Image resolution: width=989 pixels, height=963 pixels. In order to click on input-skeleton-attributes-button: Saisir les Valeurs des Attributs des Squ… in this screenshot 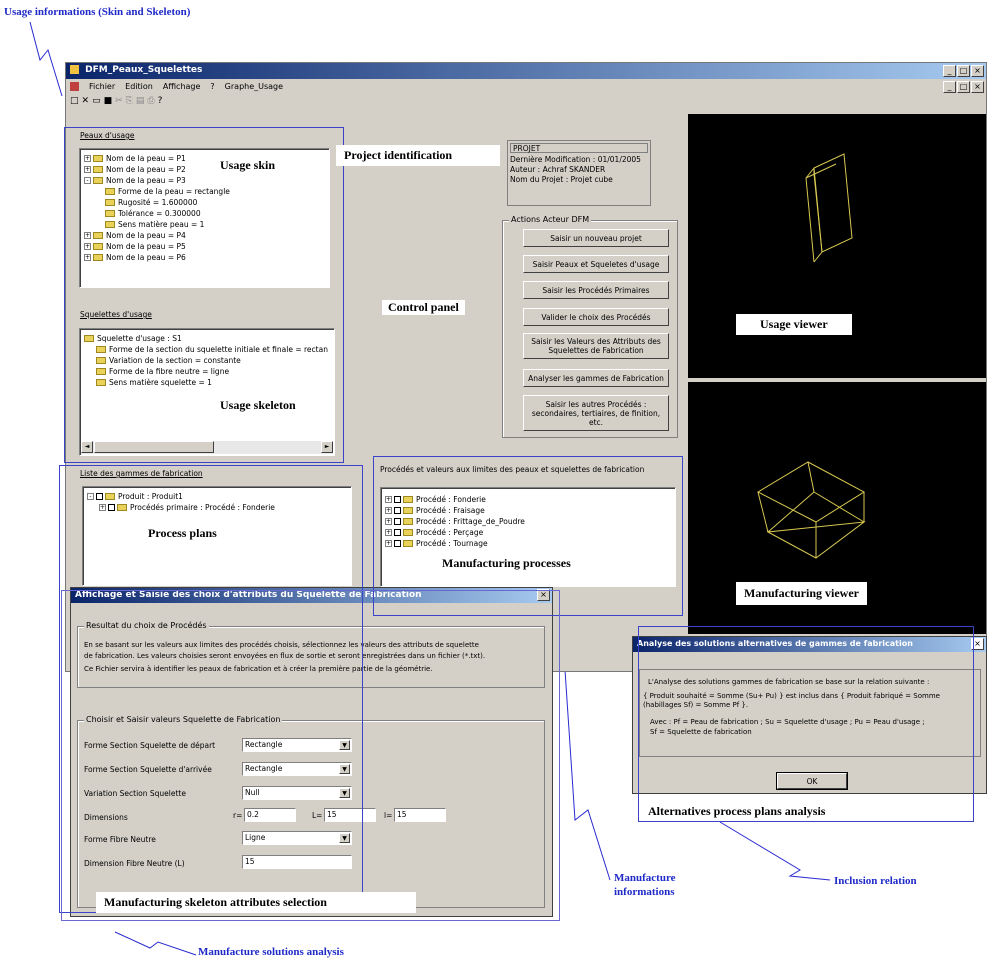, I will do `click(596, 346)`.